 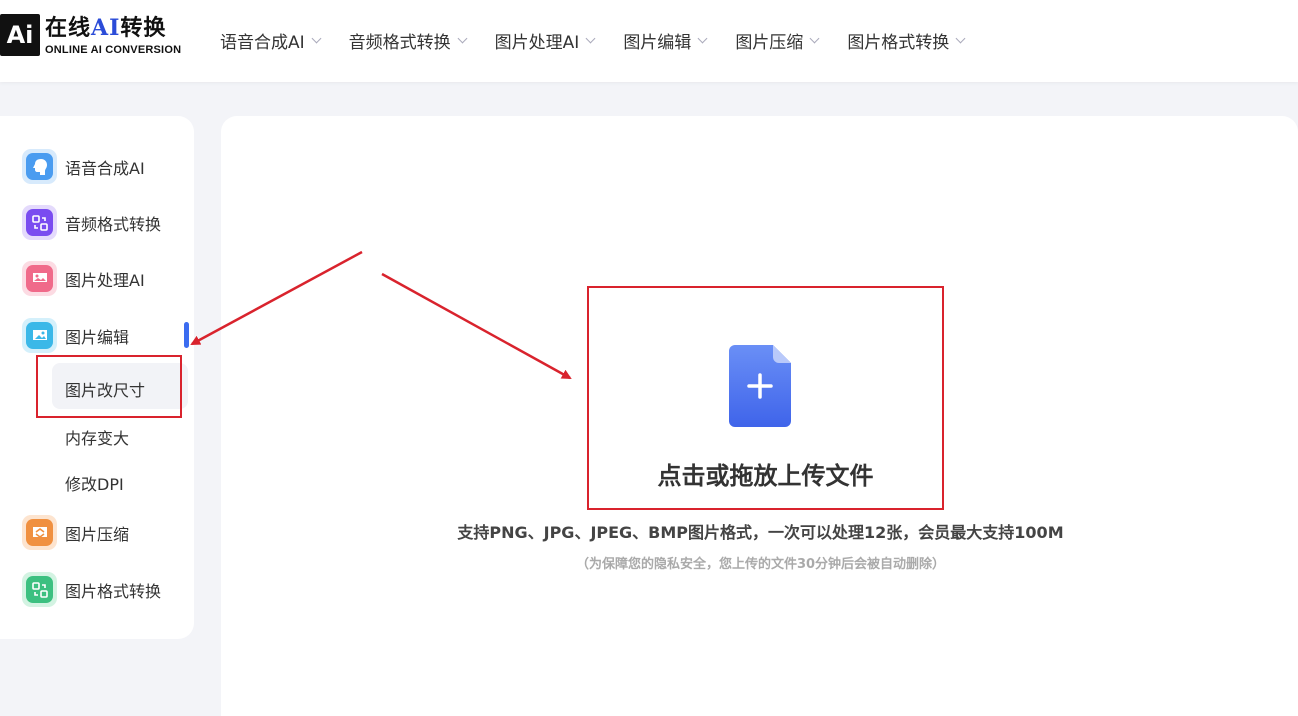 What do you see at coordinates (39, 278) in the screenshot?
I see `image-ai-icon` at bounding box center [39, 278].